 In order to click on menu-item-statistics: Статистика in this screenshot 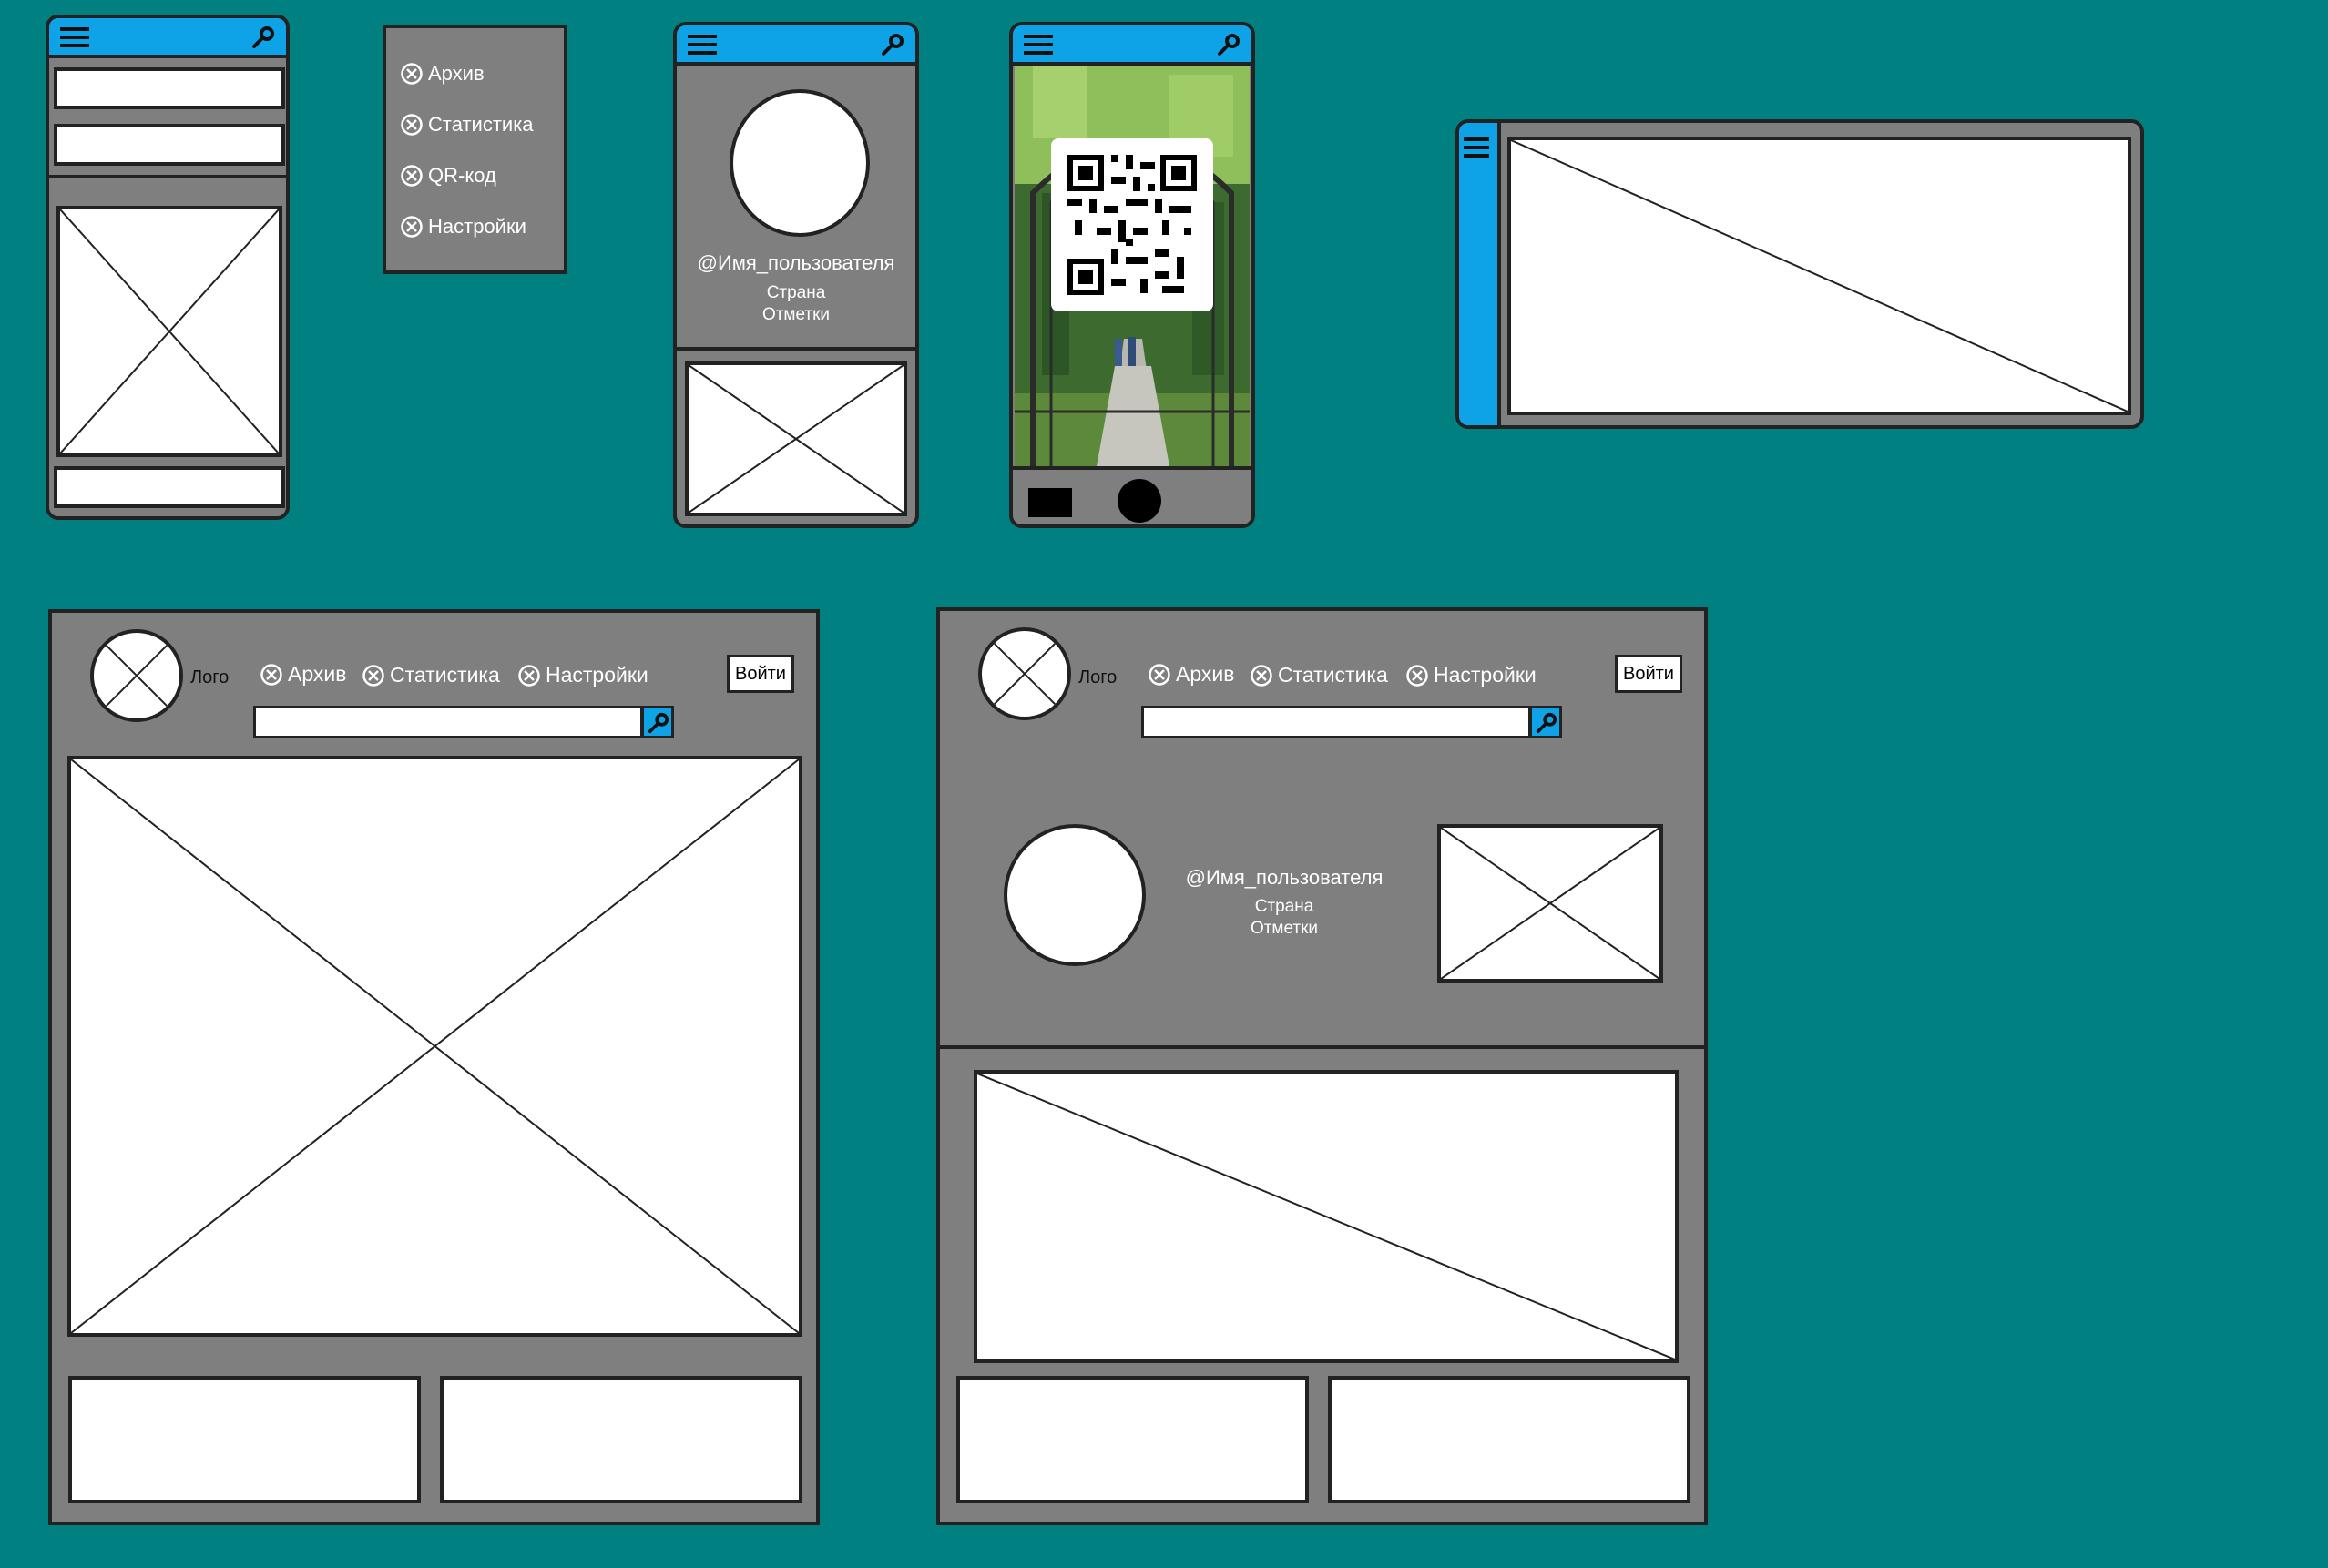, I will do `click(467, 125)`.